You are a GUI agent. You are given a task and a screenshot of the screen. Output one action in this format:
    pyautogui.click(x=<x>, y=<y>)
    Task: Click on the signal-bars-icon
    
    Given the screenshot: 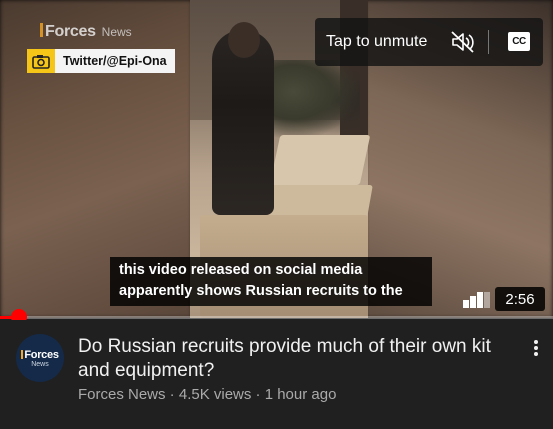 What is the action you would take?
    pyautogui.click(x=476, y=299)
    